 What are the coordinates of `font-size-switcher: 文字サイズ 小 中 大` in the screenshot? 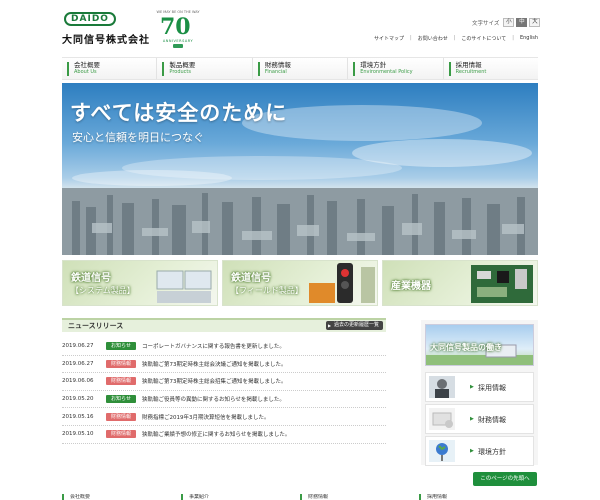 It's located at (506, 22).